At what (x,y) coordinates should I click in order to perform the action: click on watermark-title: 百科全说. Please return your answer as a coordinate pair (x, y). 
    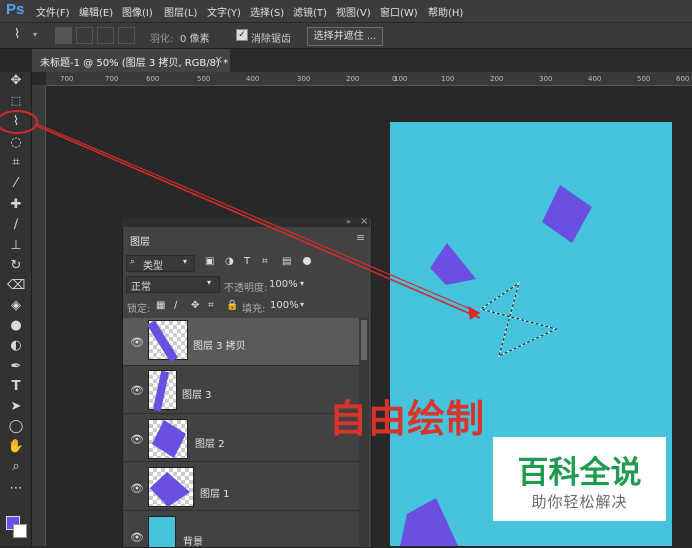
    Looking at the image, I should click on (579, 473).